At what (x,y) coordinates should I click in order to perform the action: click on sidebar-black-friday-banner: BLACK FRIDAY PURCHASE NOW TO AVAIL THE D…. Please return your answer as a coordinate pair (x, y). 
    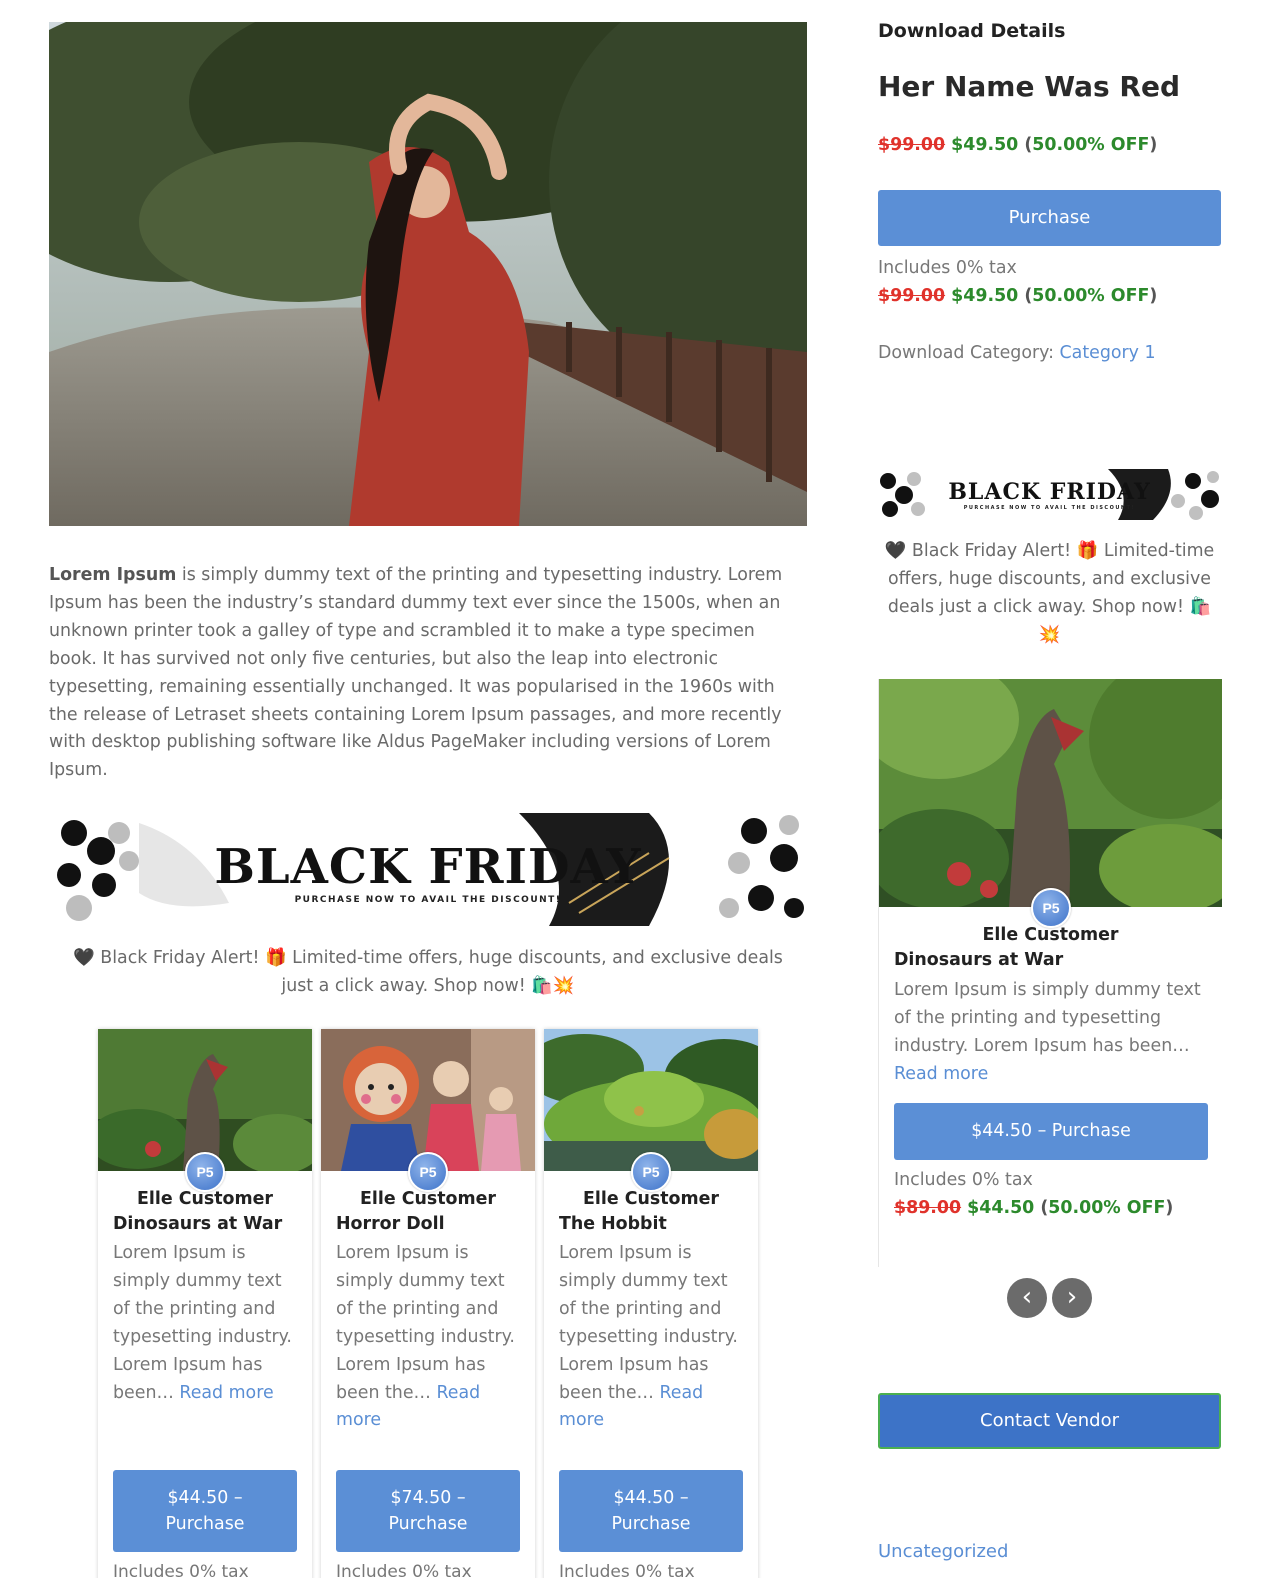
    Looking at the image, I should click on (1049, 494).